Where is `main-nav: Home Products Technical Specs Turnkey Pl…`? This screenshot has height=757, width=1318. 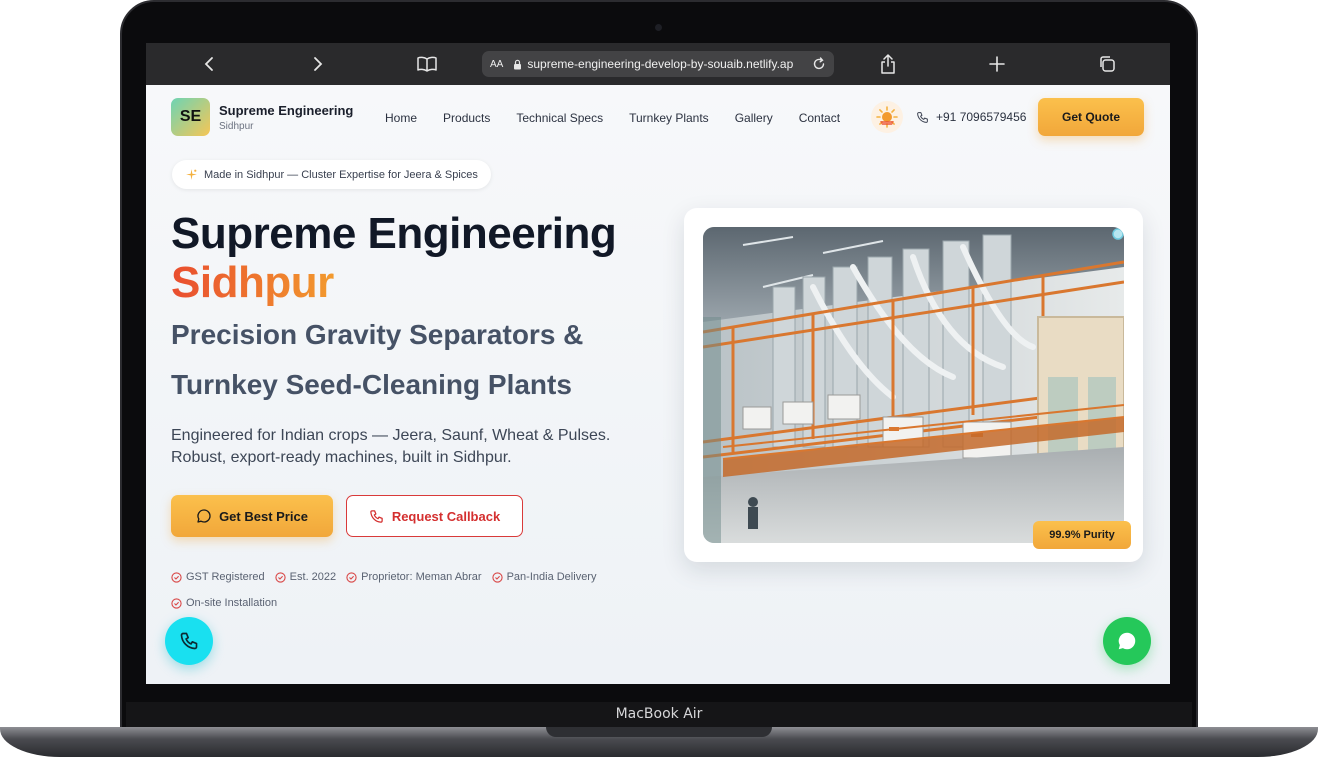
main-nav: Home Products Technical Specs Turnkey Pl… is located at coordinates (625, 118).